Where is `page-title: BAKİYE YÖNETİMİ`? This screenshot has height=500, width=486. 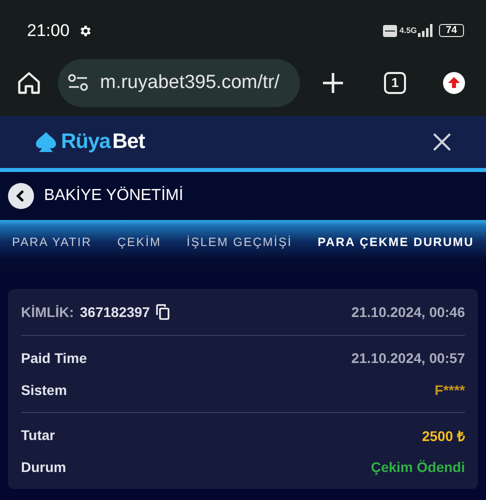 page-title: BAKİYE YÖNETİMİ is located at coordinates (114, 196).